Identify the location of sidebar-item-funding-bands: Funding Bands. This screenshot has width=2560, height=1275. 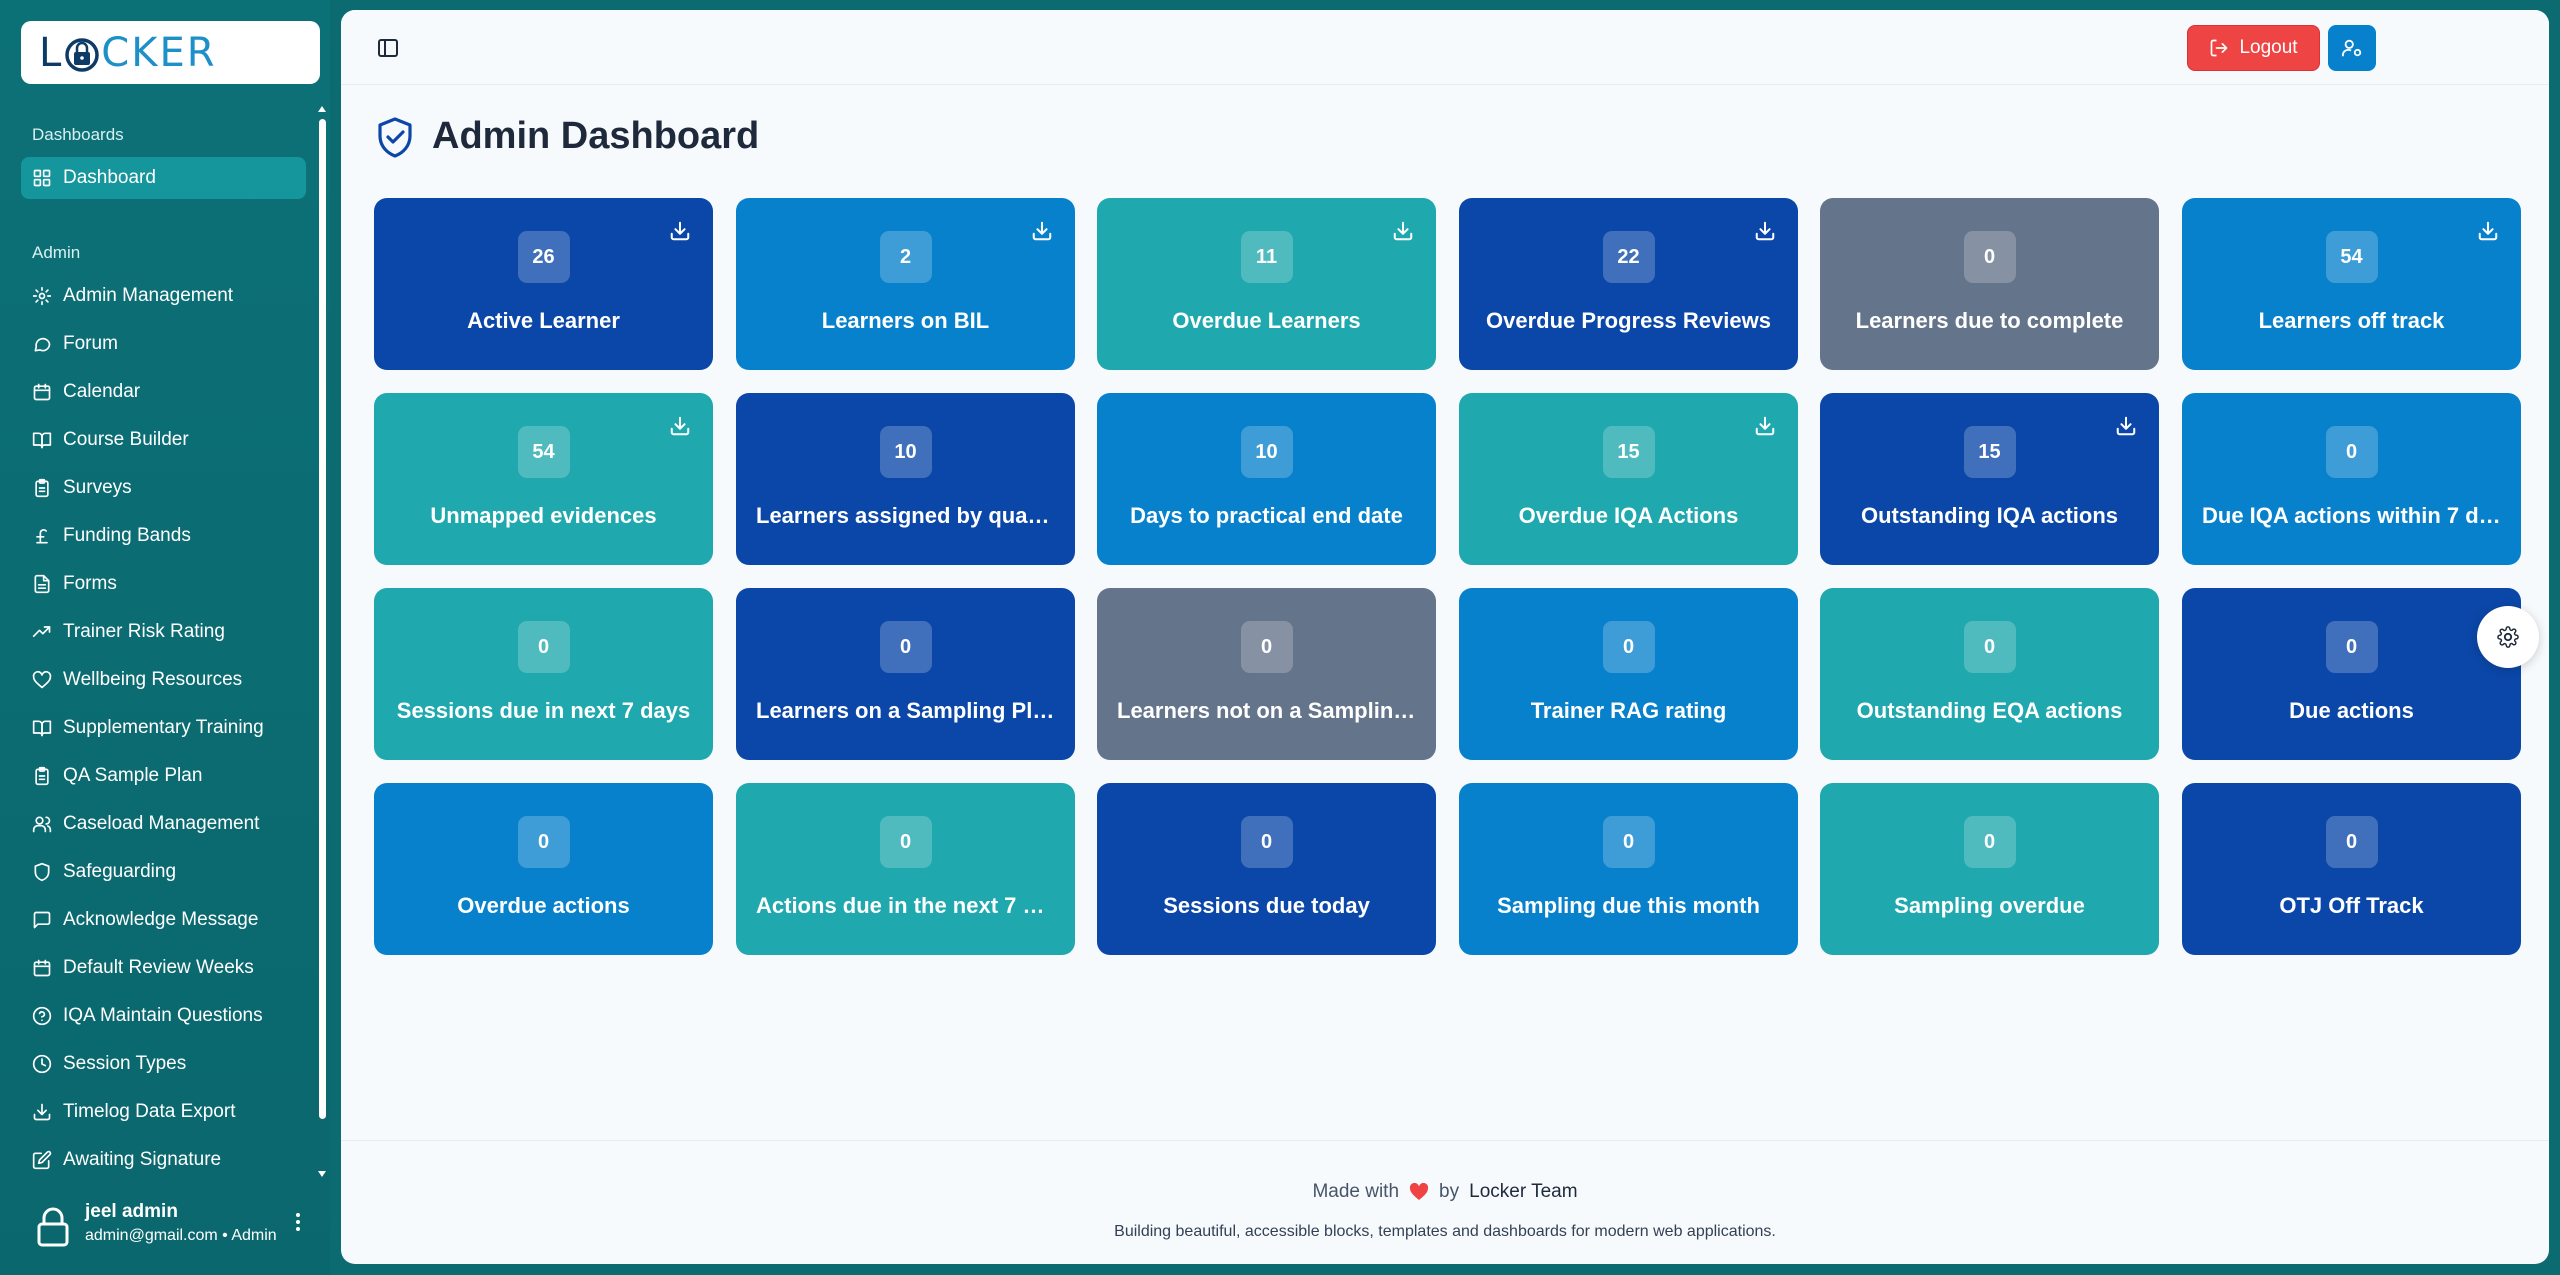
(163, 536).